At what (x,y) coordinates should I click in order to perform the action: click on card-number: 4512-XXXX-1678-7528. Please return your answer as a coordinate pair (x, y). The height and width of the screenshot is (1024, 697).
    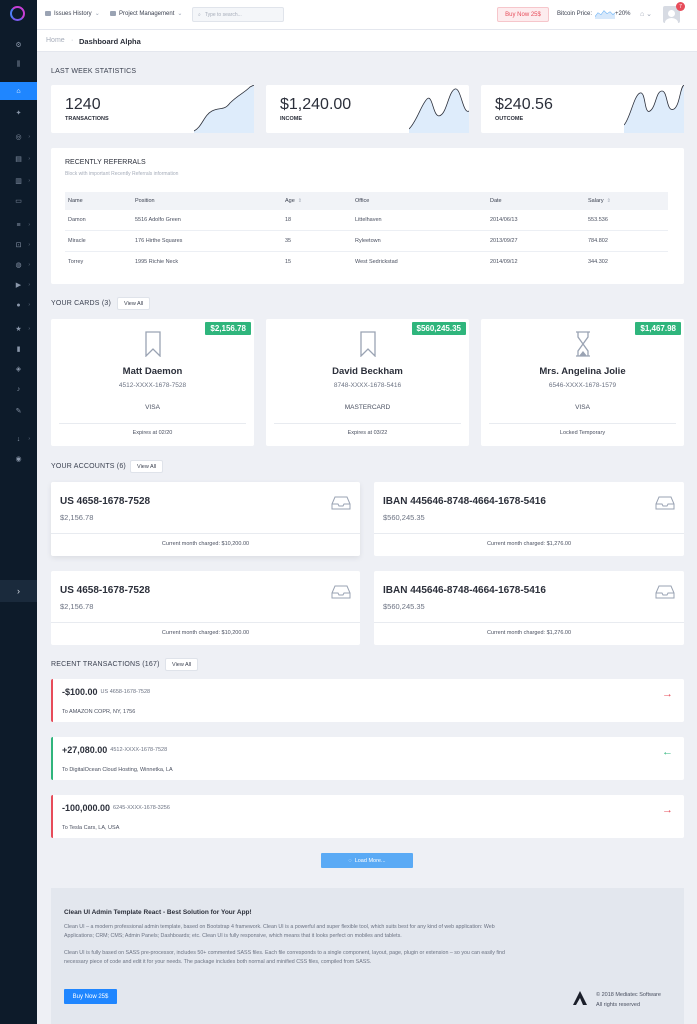
    Looking at the image, I should click on (152, 385).